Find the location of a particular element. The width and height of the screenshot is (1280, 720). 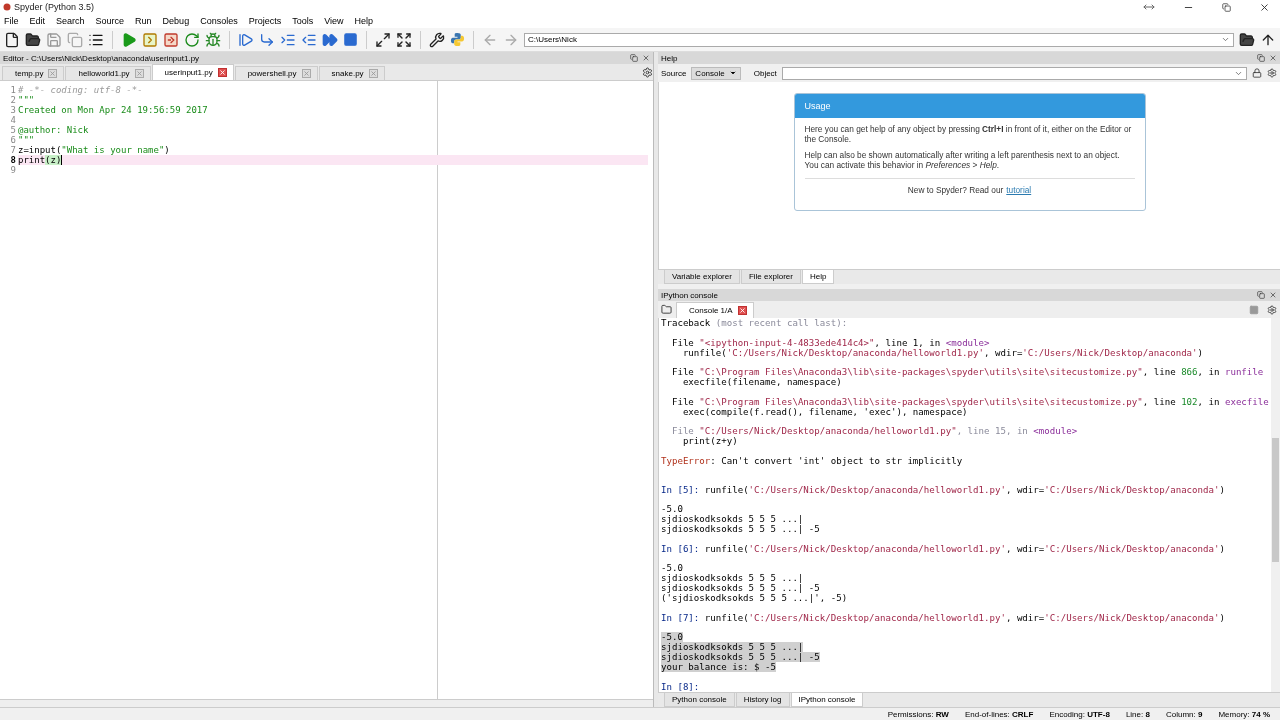

console-title: IPython console is located at coordinates (690, 295).